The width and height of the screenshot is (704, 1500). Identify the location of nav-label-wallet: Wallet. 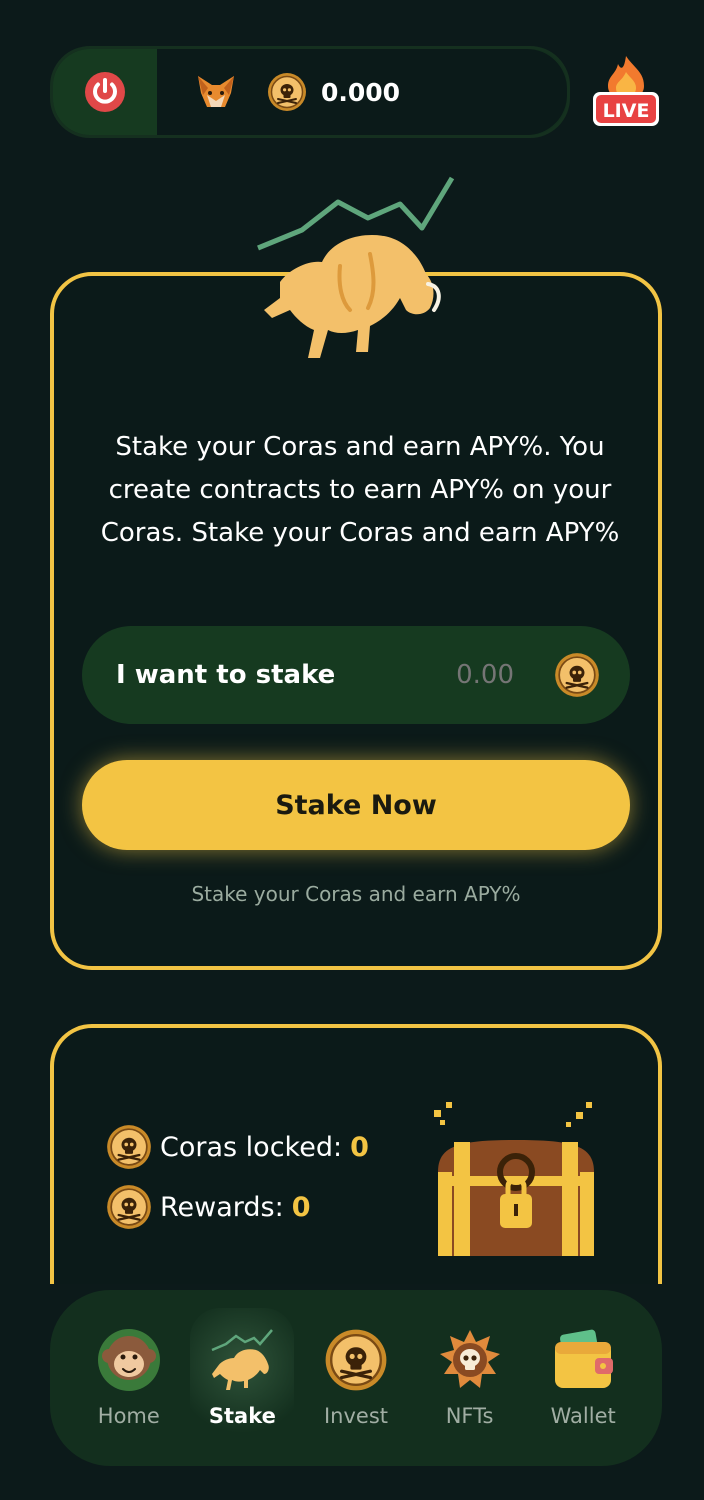
(583, 1416).